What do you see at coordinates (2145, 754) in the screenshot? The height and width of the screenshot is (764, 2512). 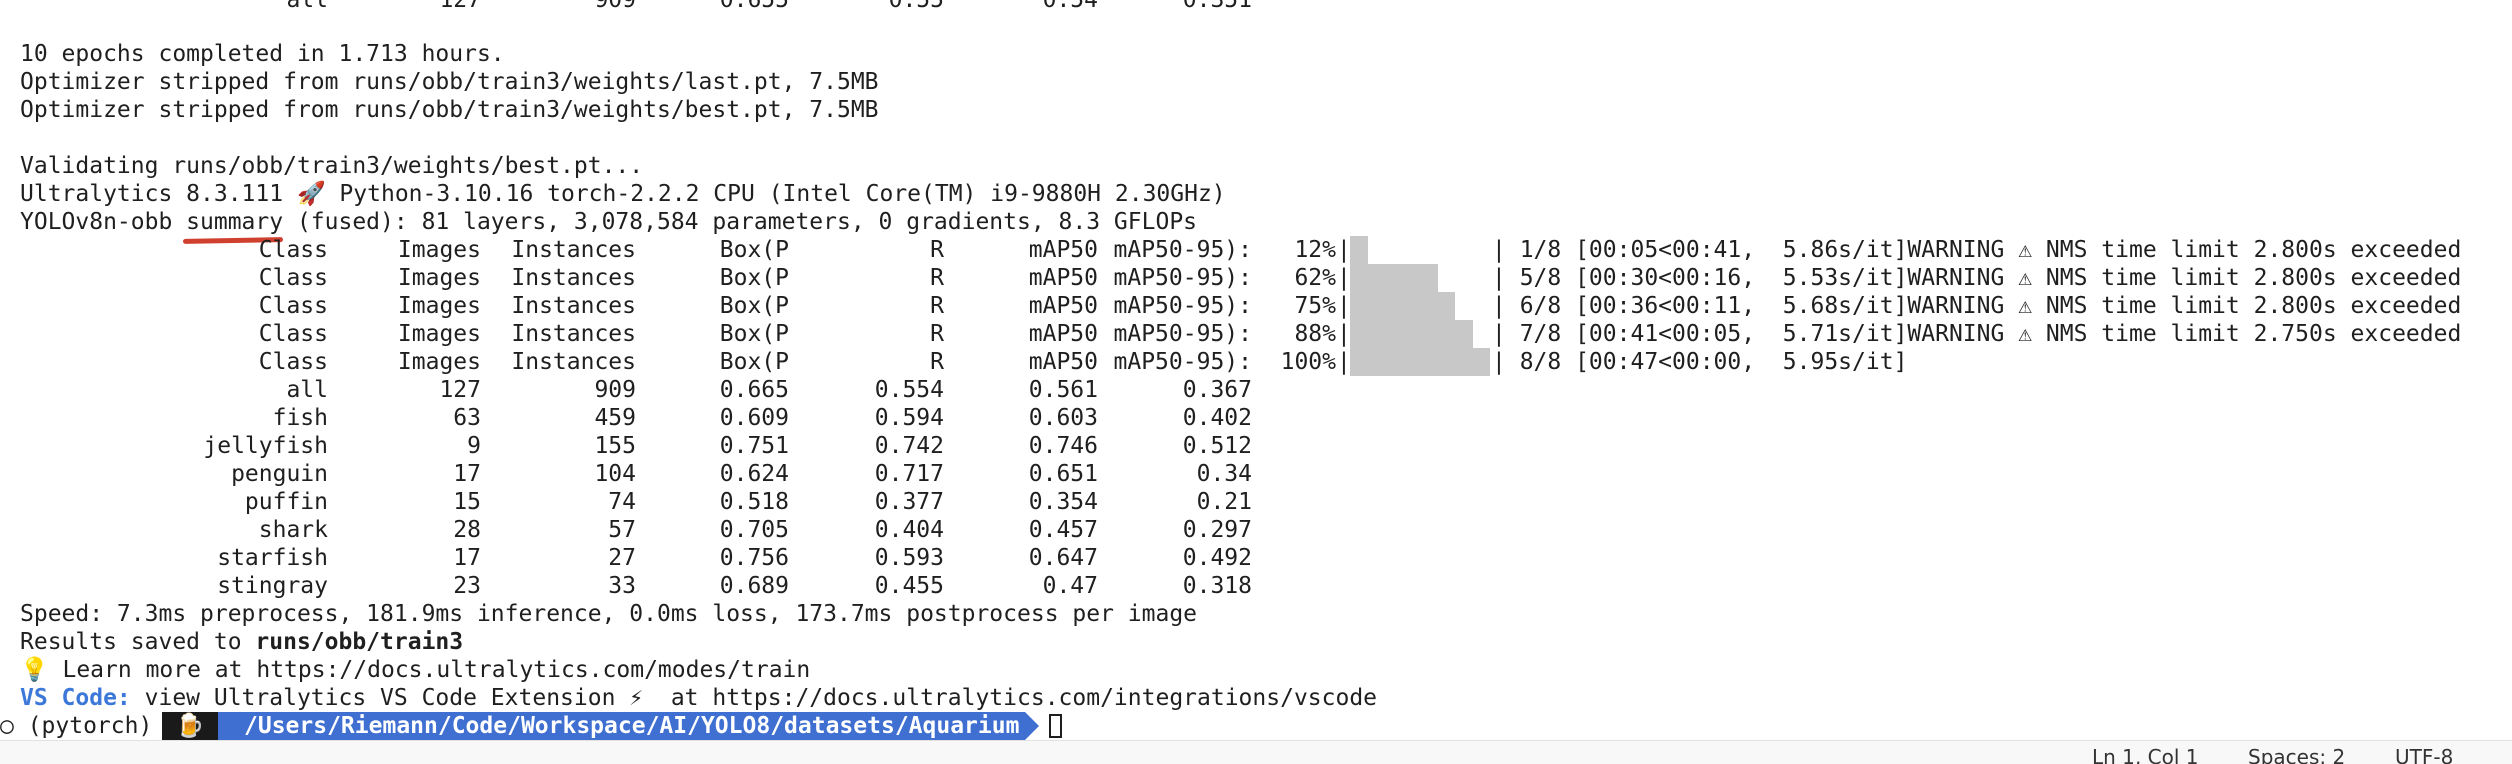 I see `cursor-position: Ln 1, Col 1` at bounding box center [2145, 754].